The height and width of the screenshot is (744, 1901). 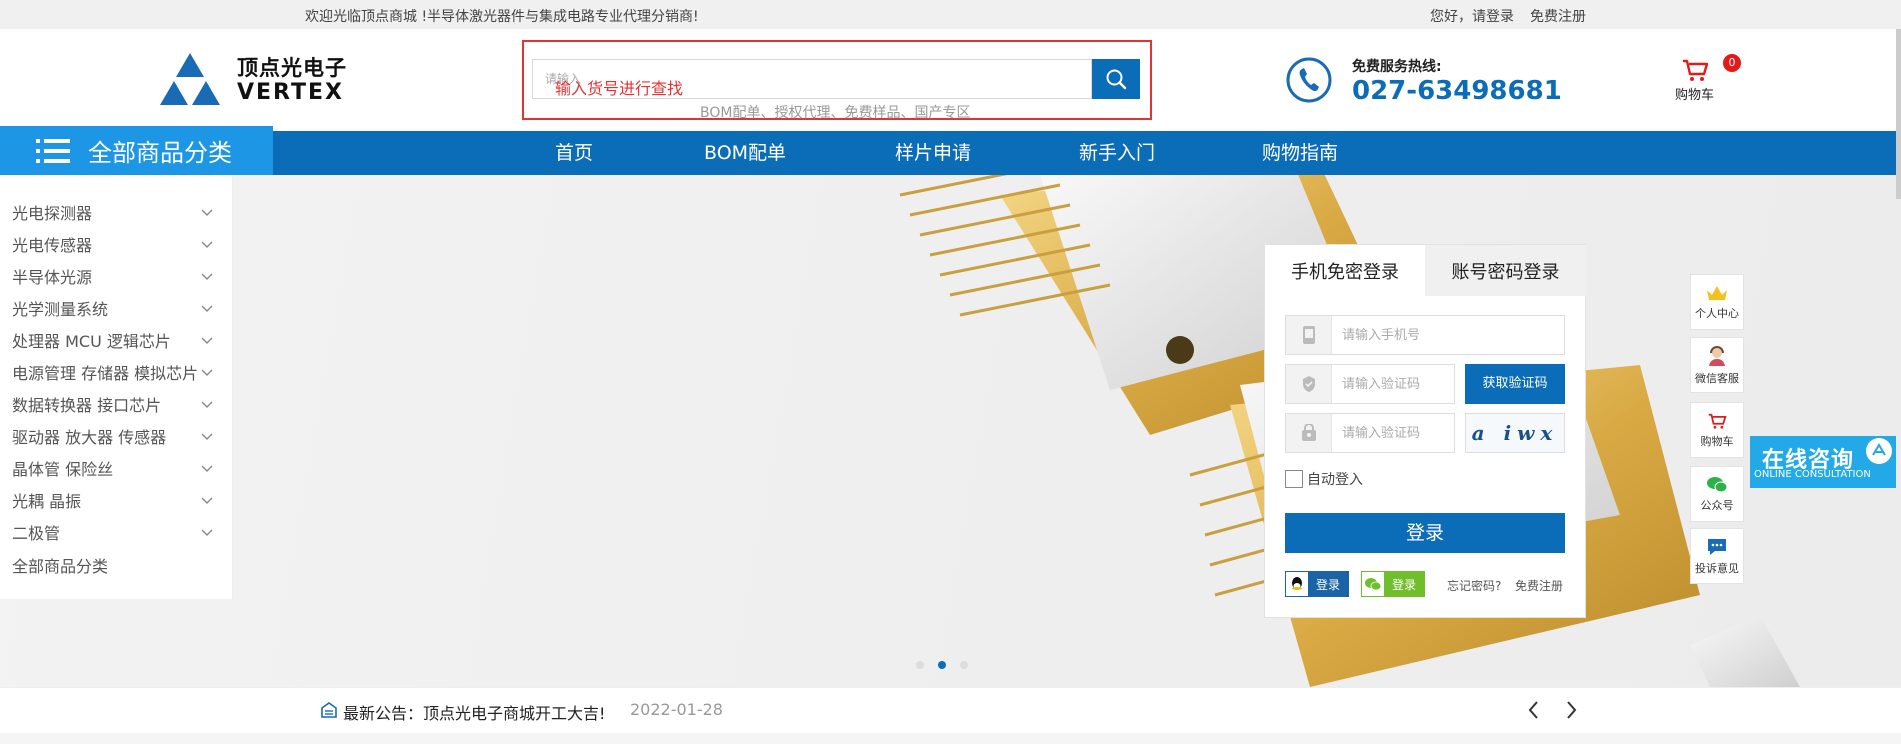 What do you see at coordinates (117, 404) in the screenshot?
I see `category-item: 数据转换器 接口芯片` at bounding box center [117, 404].